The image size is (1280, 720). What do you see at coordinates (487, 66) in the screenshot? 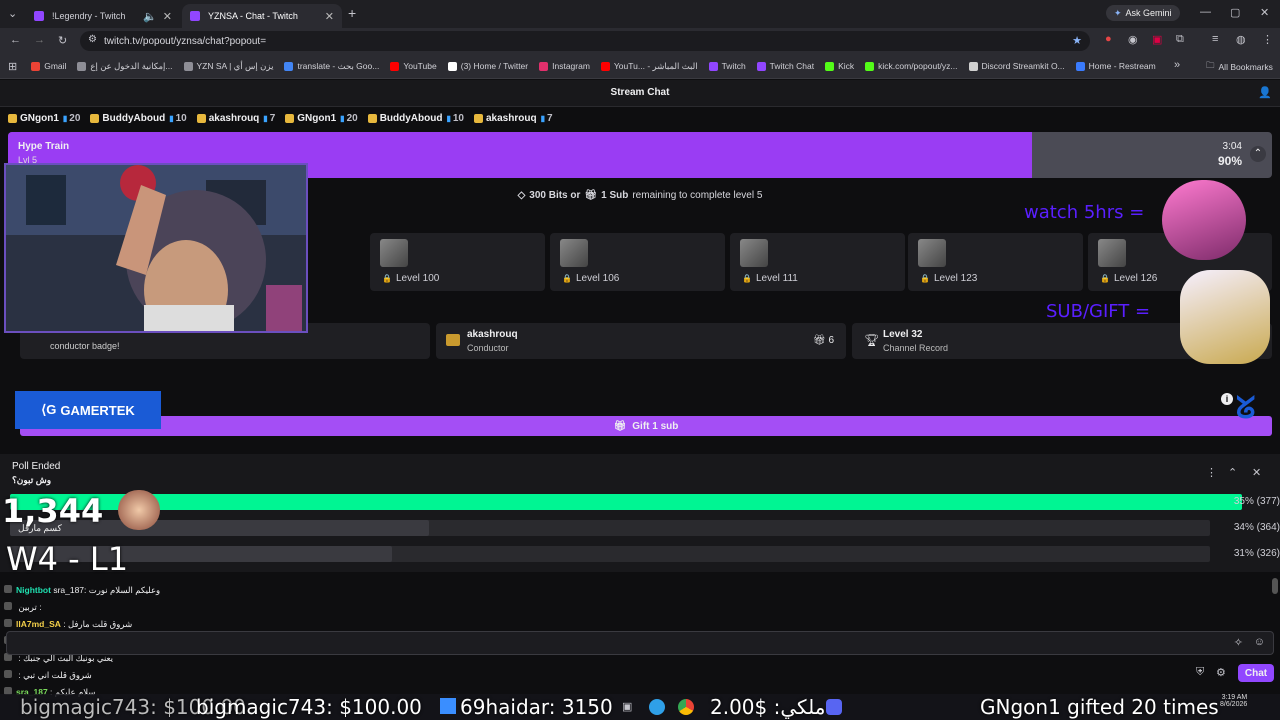
I see `bookmark-item: (3) Home / Twitter` at bounding box center [487, 66].